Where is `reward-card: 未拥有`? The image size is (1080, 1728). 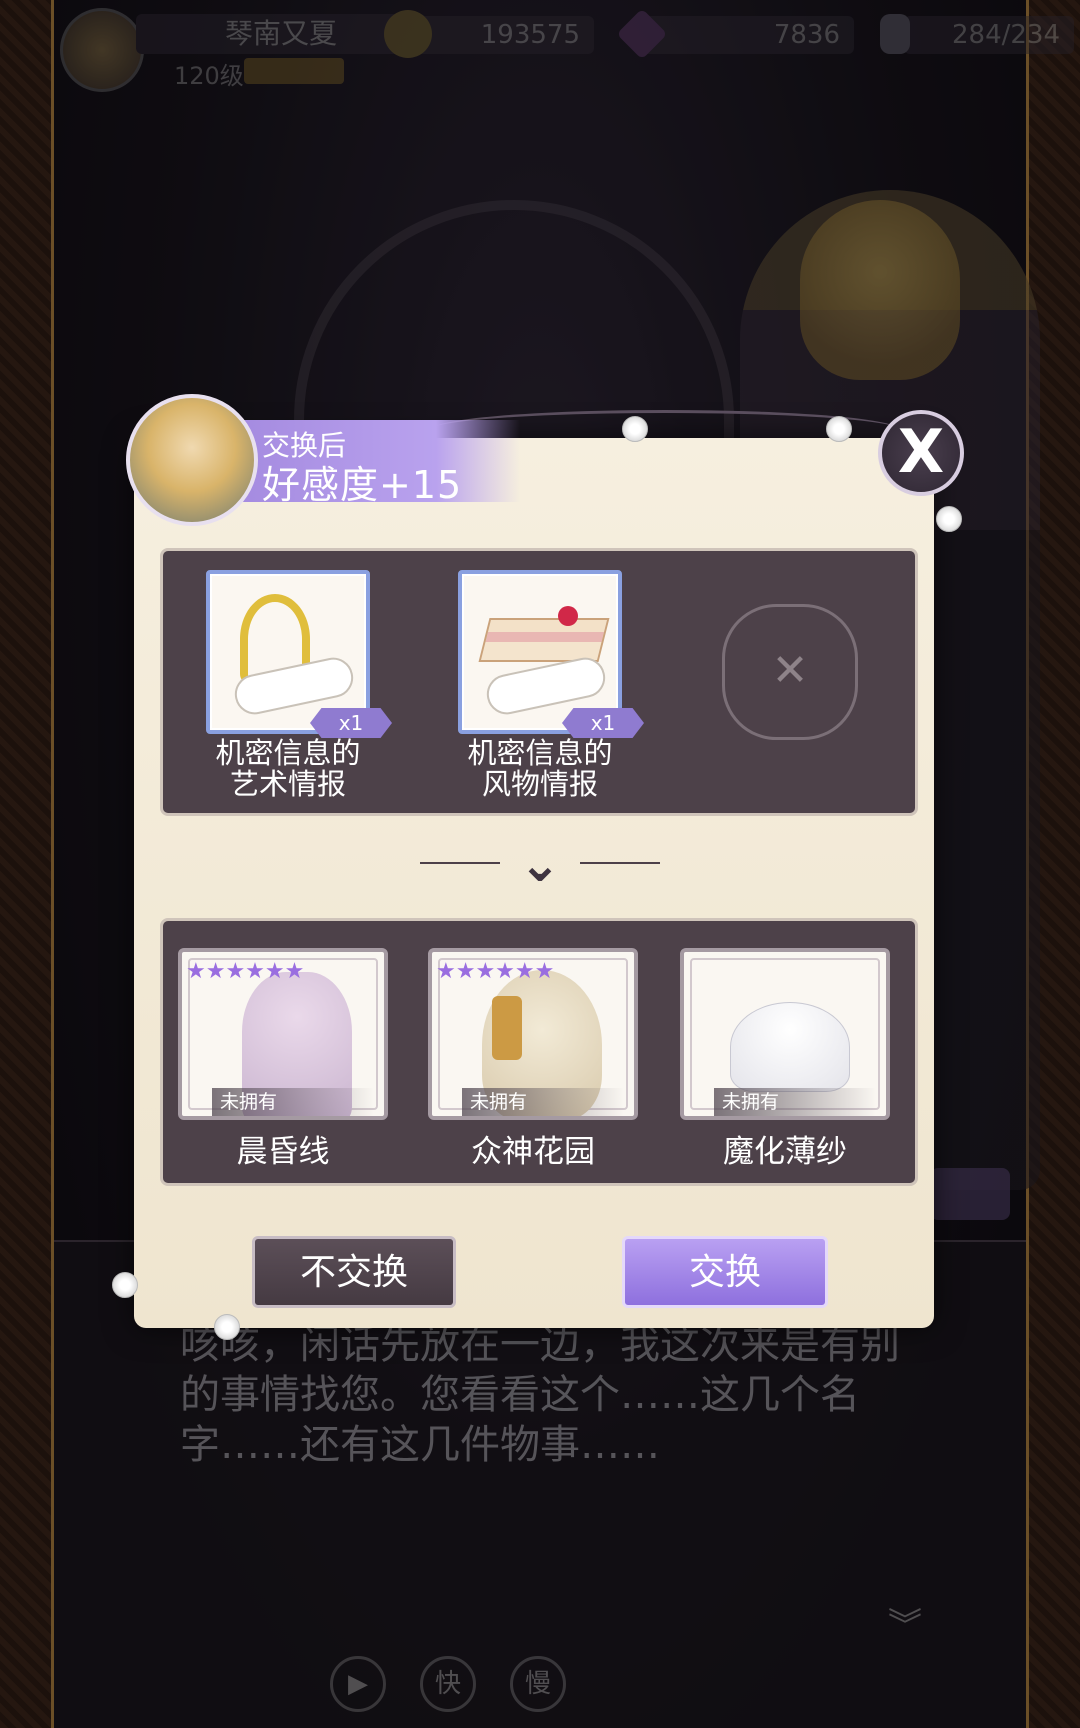 reward-card: 未拥有 is located at coordinates (785, 1034).